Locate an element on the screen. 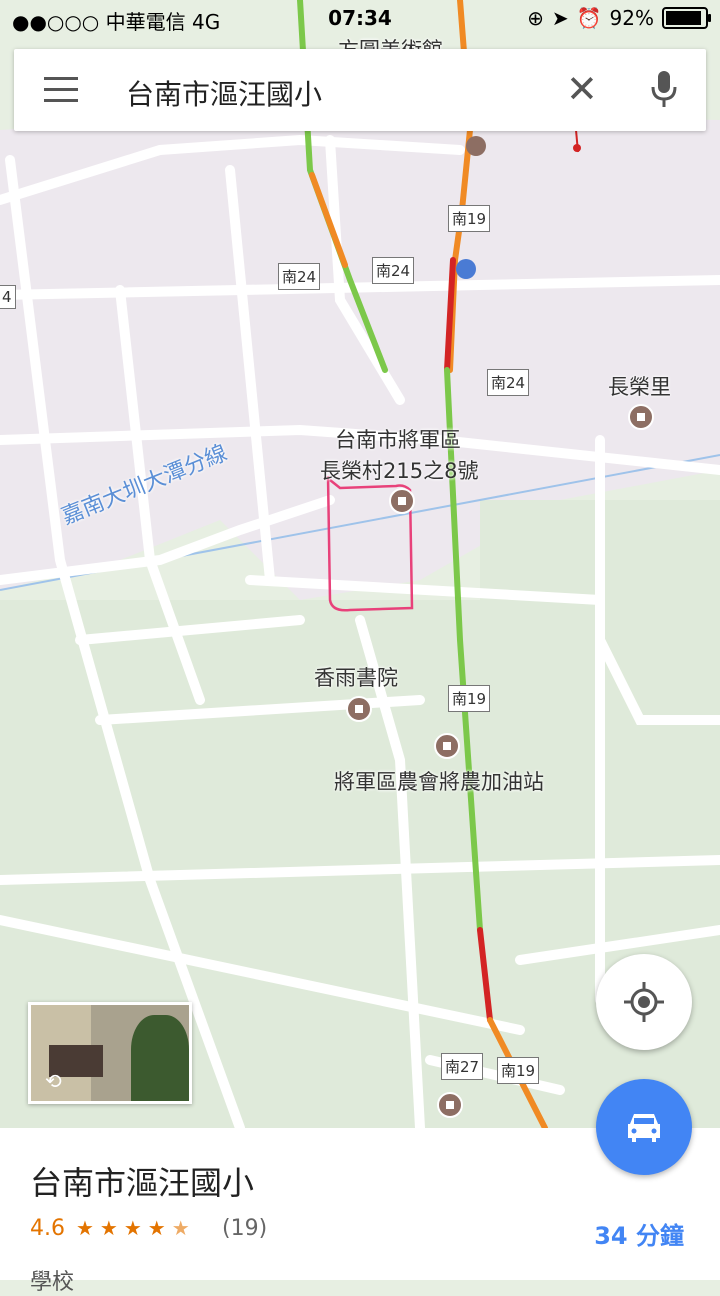  place-pin-gas-station is located at coordinates (447, 746).